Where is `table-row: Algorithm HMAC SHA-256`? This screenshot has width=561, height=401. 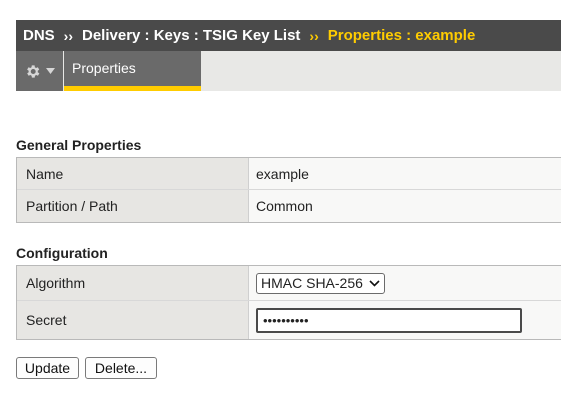 table-row: Algorithm HMAC SHA-256 is located at coordinates (289, 283).